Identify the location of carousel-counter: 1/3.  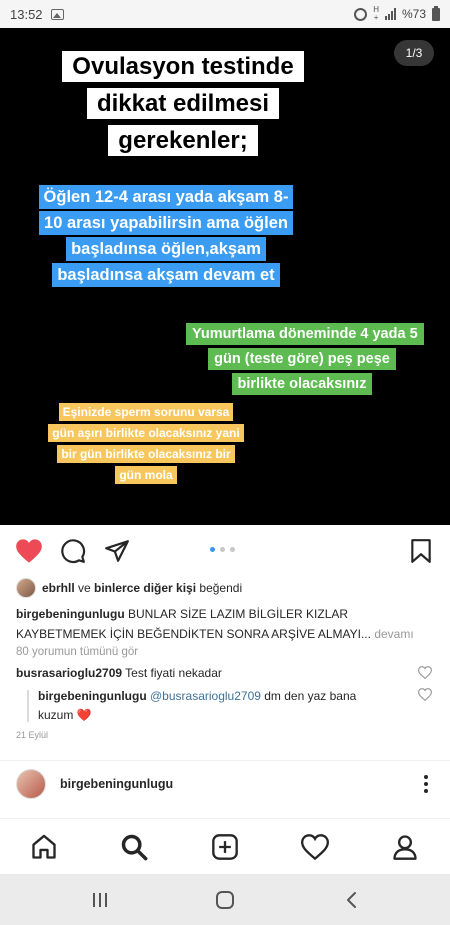
(414, 53).